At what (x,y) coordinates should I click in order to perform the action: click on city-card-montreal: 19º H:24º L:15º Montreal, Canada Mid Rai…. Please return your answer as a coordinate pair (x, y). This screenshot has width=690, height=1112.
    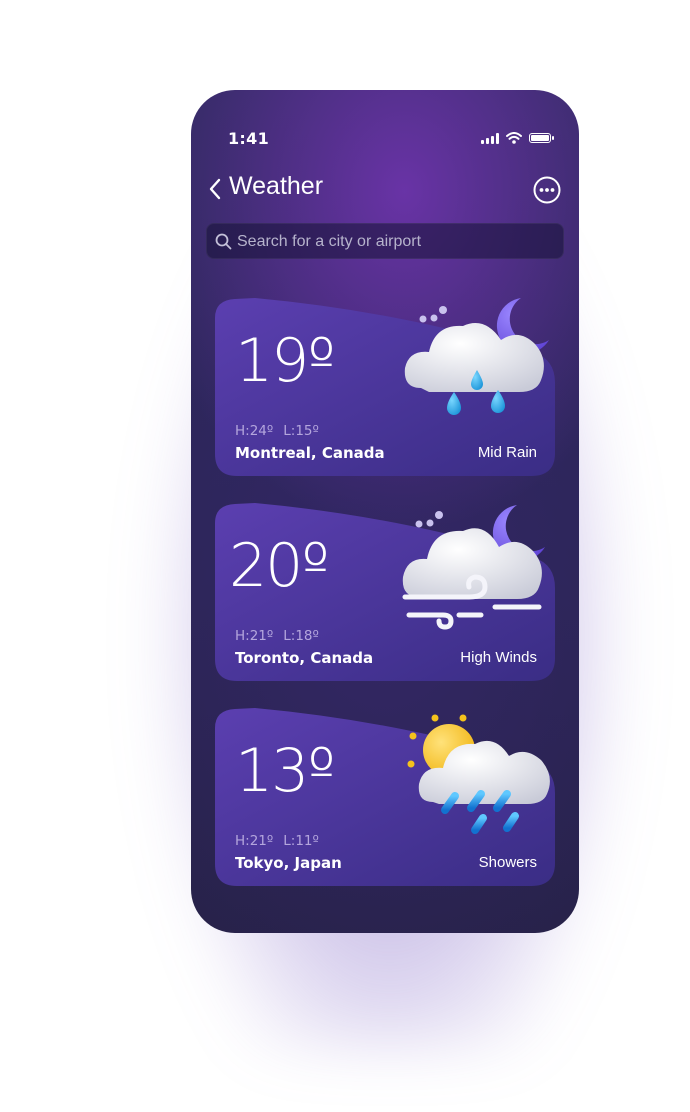
    Looking at the image, I should click on (385, 387).